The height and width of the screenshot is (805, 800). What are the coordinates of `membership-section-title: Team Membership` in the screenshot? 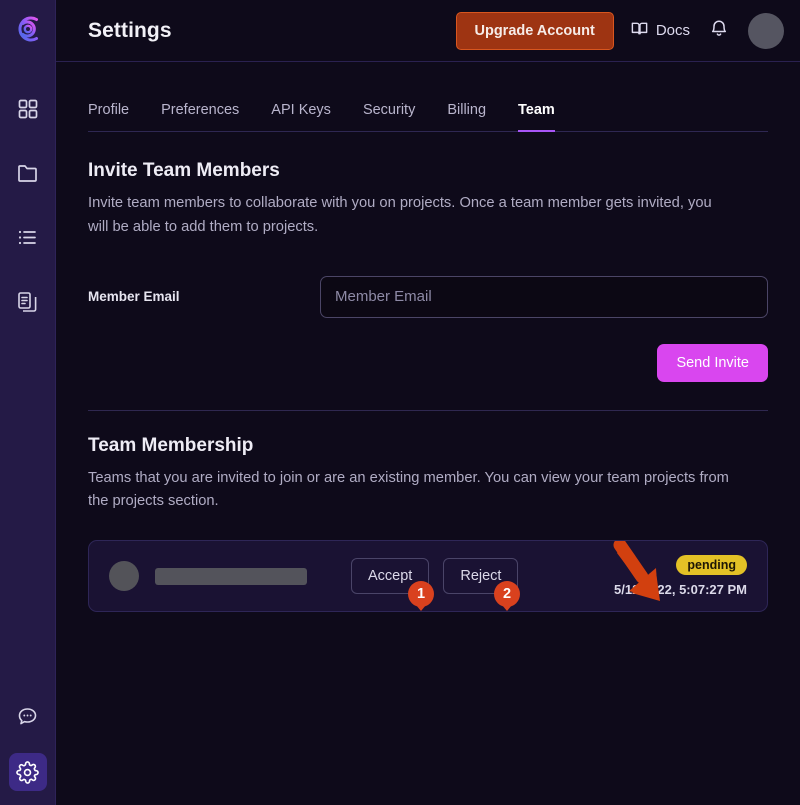 It's located at (171, 445).